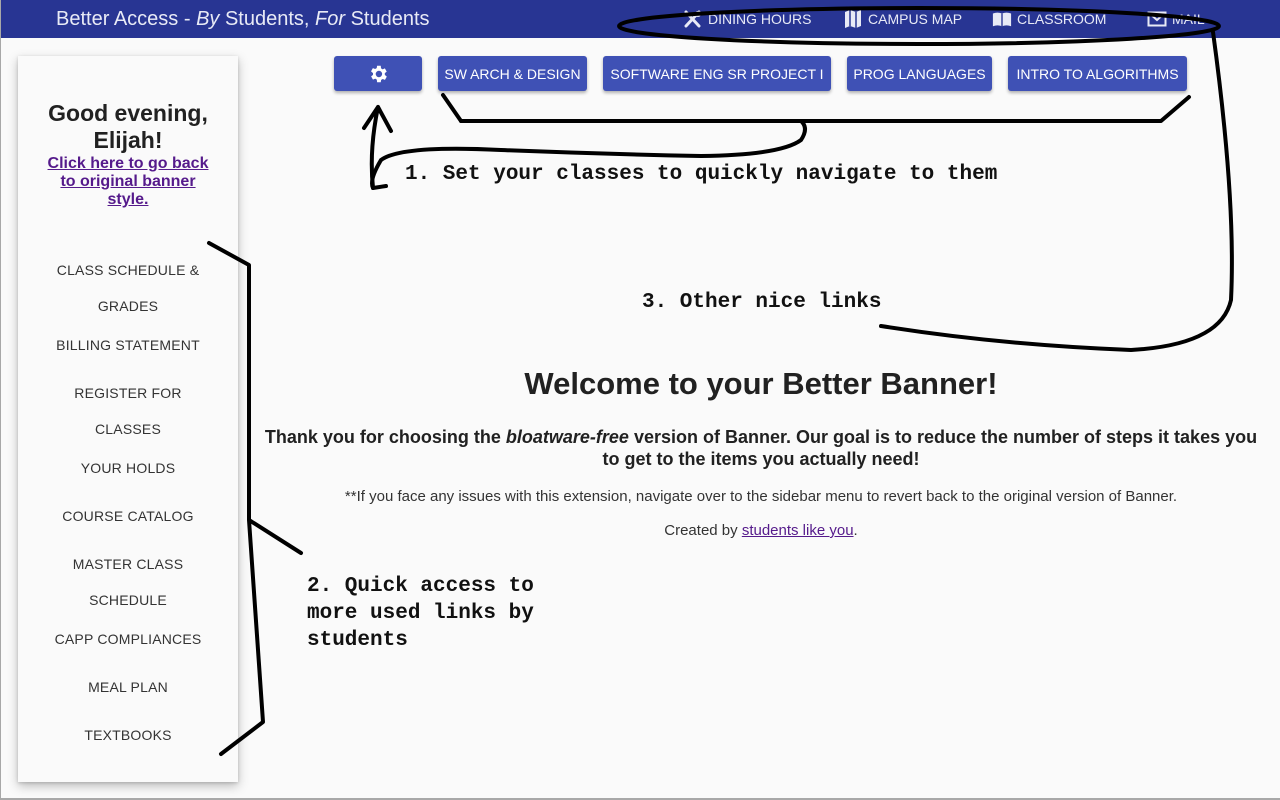 This screenshot has width=1280, height=800. Describe the element at coordinates (919, 73) in the screenshot. I see `class-button-prog-languages: PROG LANGUAGES` at that location.